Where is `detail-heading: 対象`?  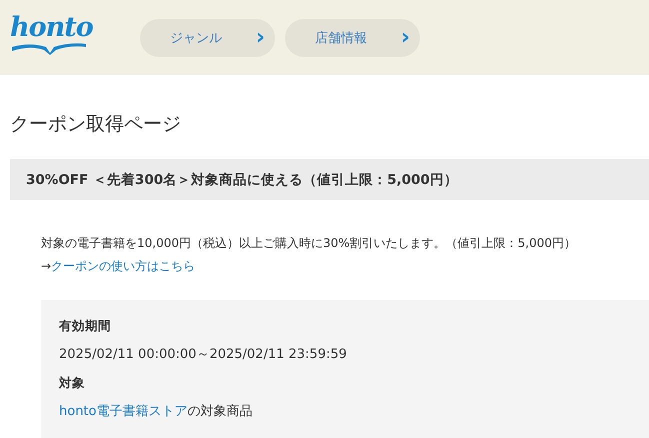
detail-heading: 対象 is located at coordinates (72, 383).